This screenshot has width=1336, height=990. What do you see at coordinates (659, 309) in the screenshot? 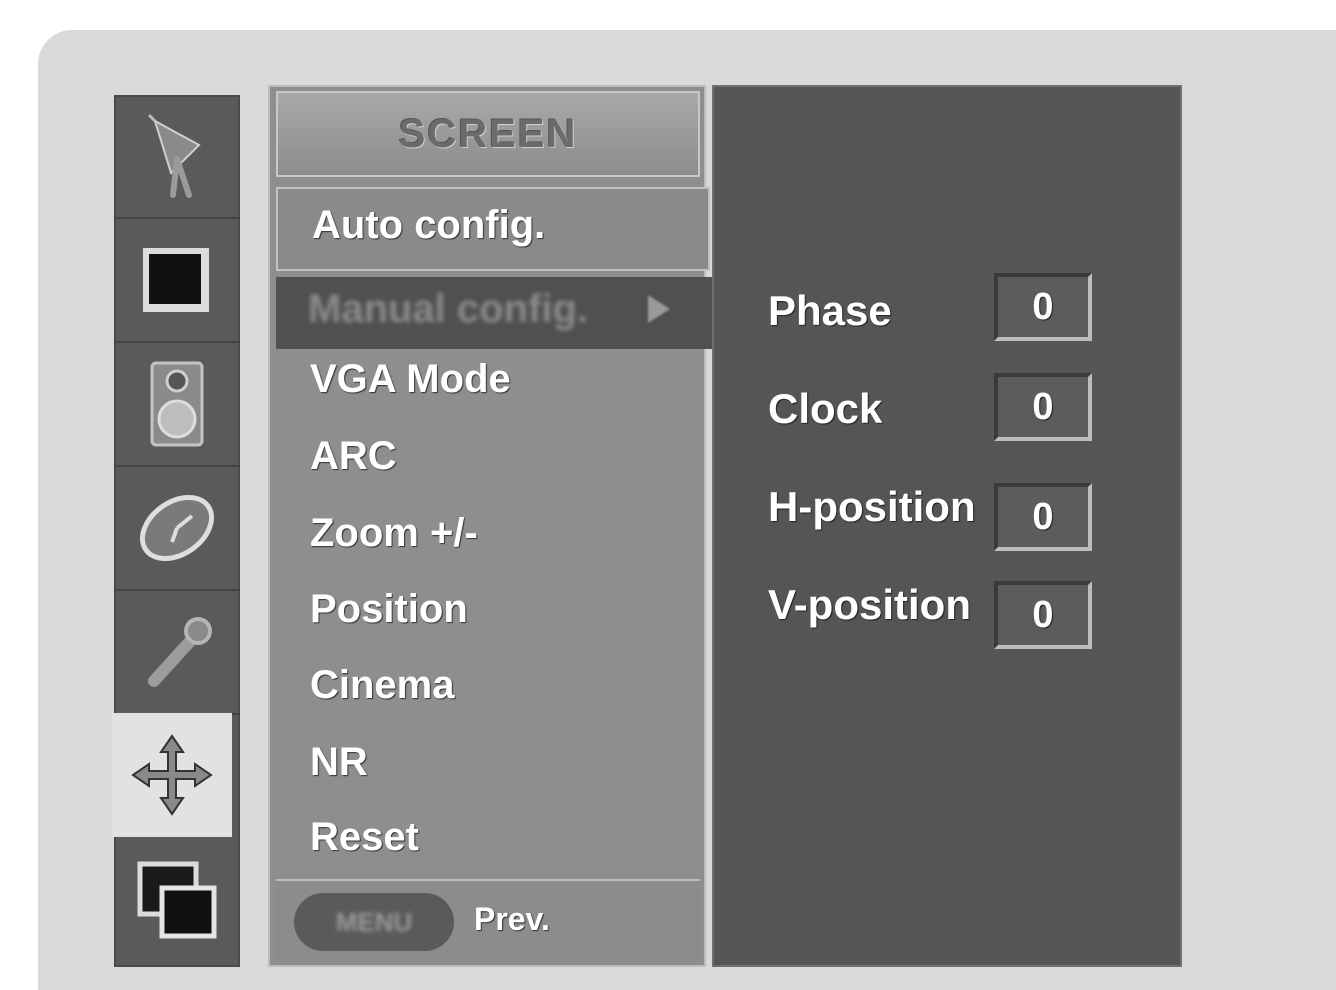
I see `submenu-arrow-icon` at bounding box center [659, 309].